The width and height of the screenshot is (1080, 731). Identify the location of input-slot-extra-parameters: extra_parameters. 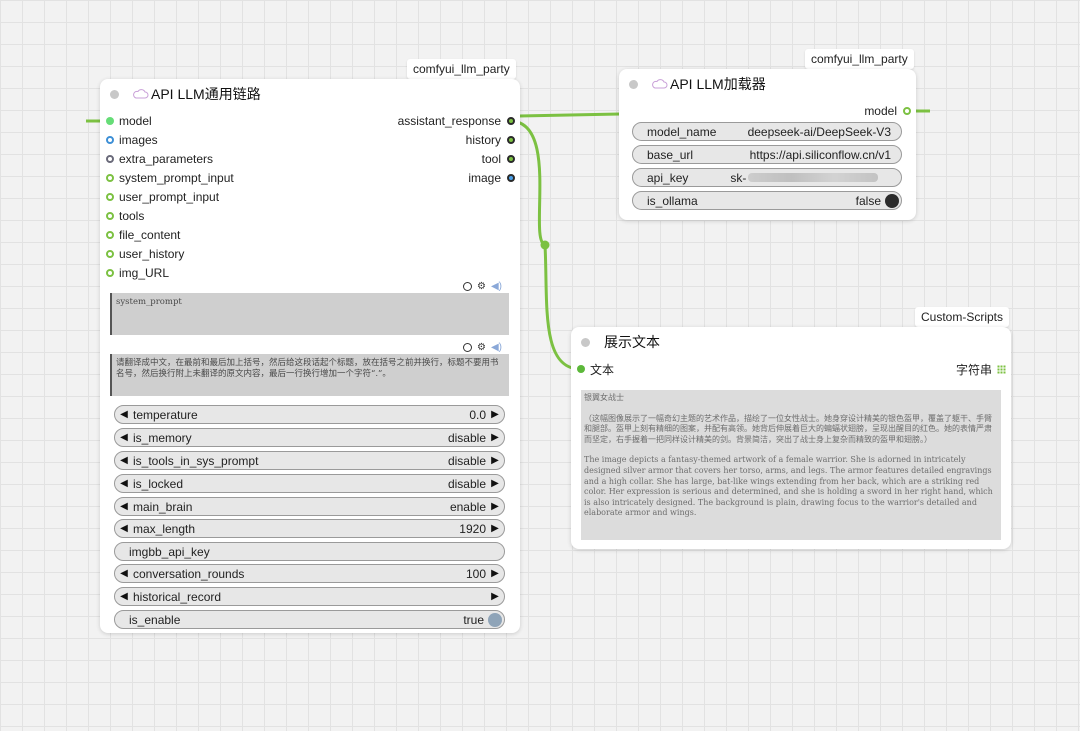
(159, 159).